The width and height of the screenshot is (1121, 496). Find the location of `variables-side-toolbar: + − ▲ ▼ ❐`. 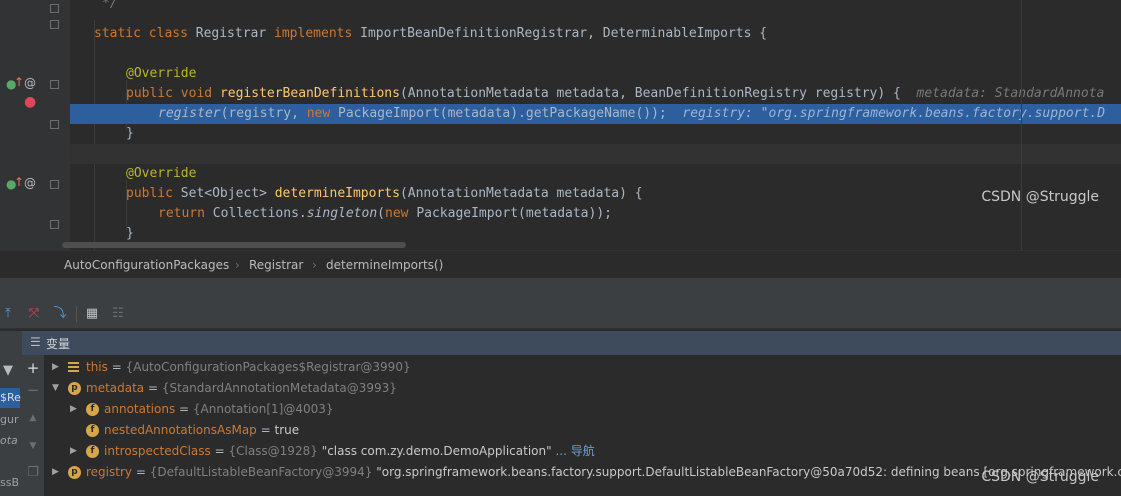

variables-side-toolbar: + − ▲ ▼ ❐ is located at coordinates (33, 425).